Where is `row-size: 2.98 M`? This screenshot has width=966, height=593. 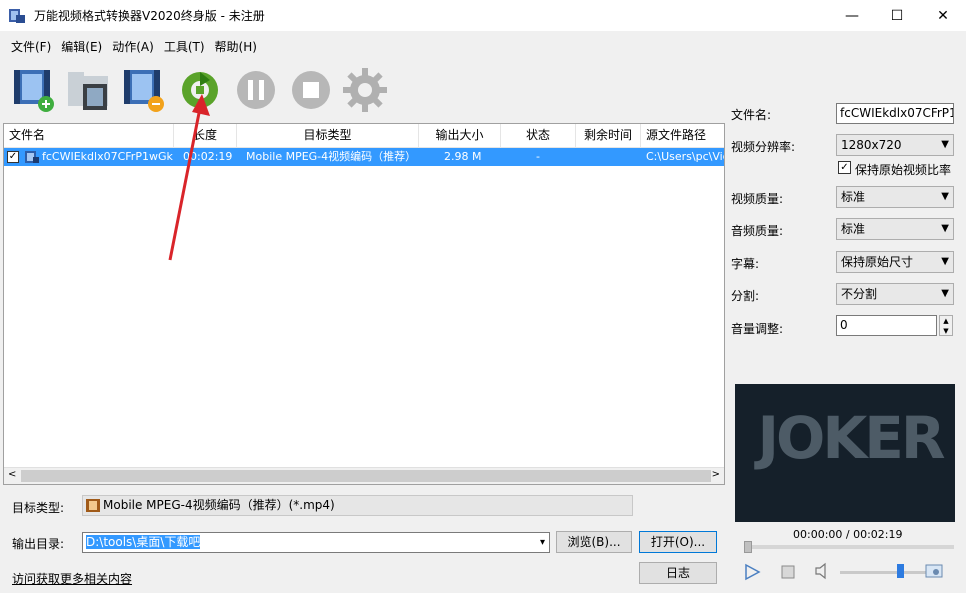 row-size: 2.98 M is located at coordinates (463, 156).